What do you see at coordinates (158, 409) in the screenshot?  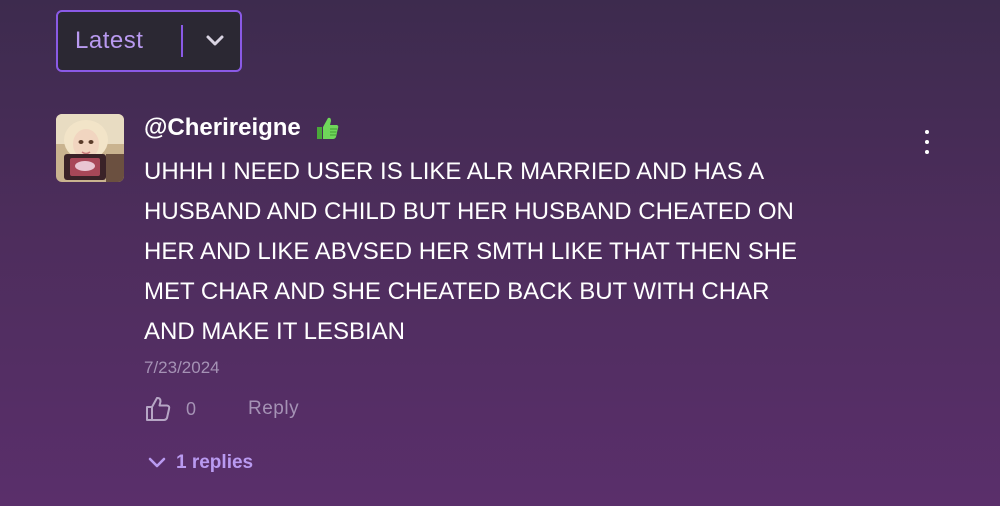 I see `thumbs-up-outline-icon` at bounding box center [158, 409].